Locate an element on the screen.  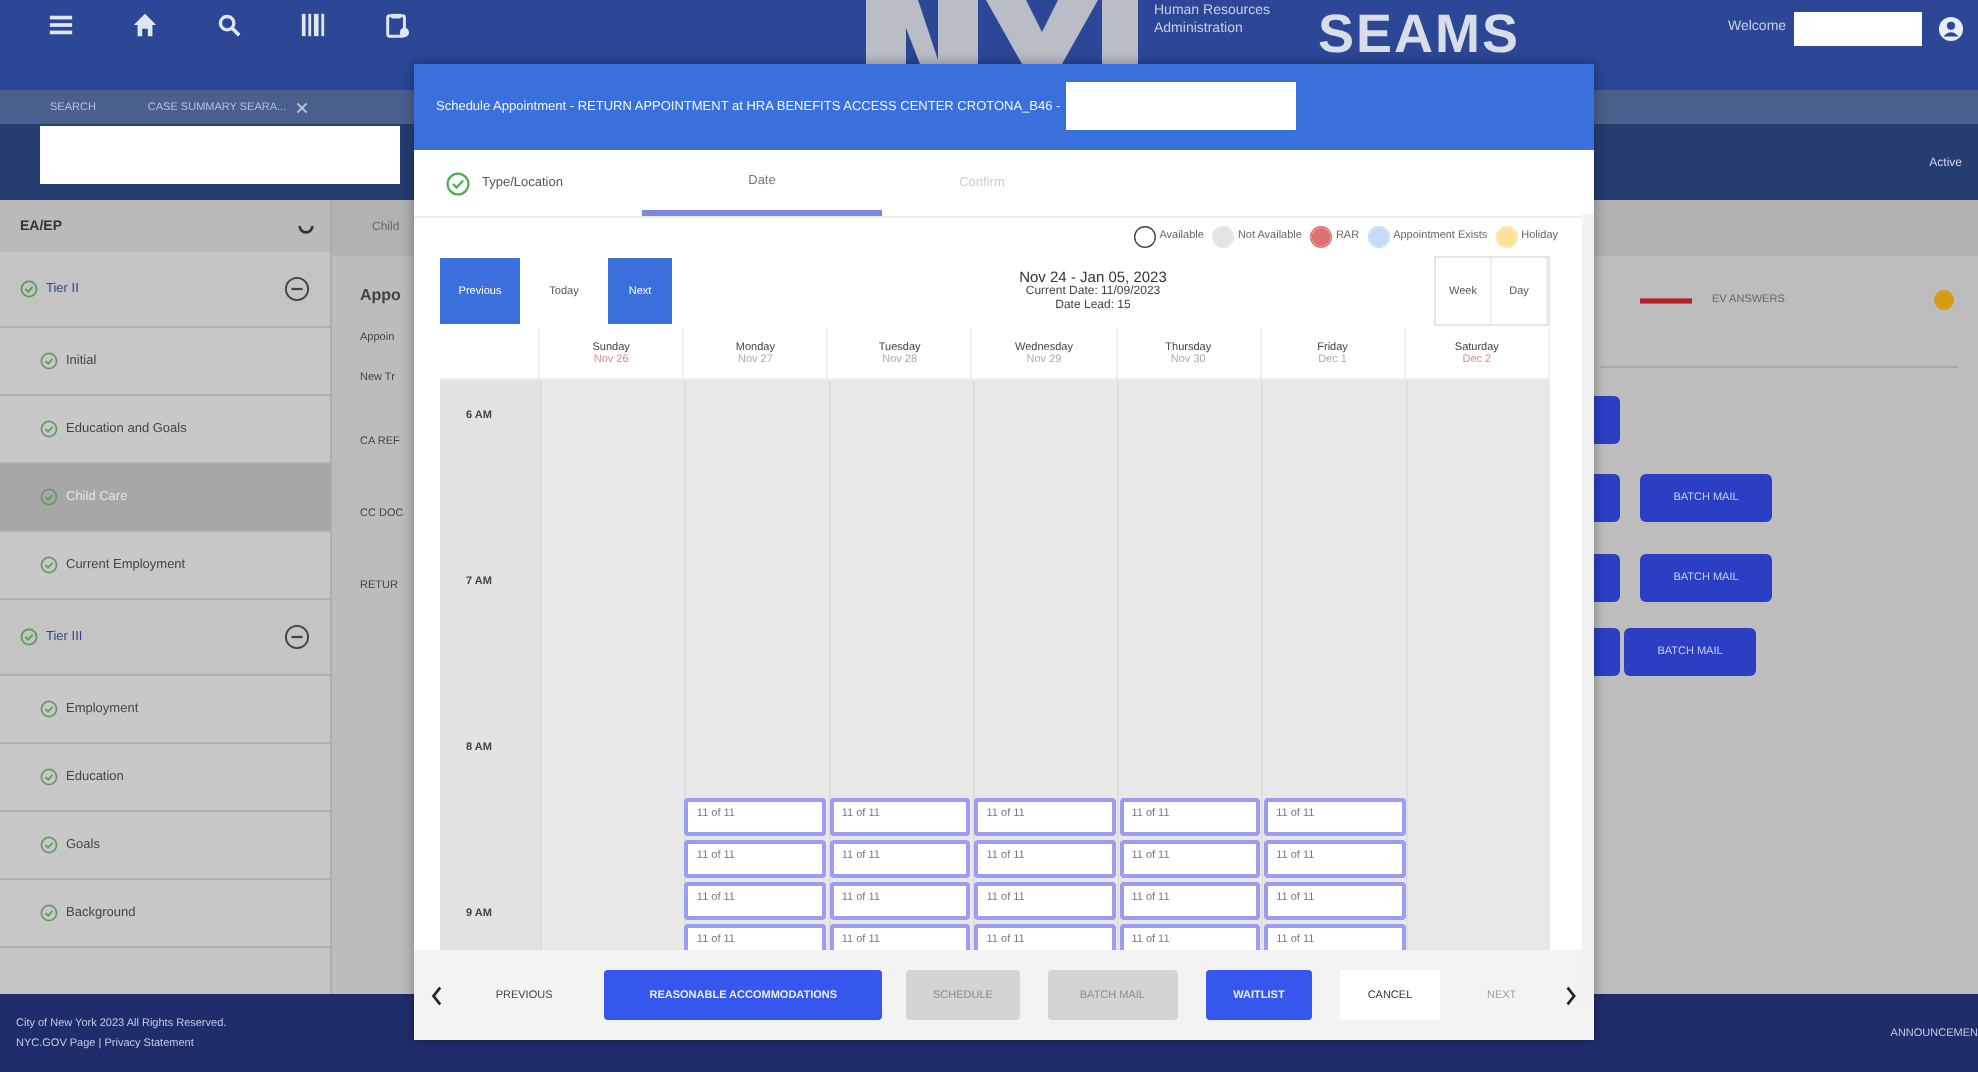
clipboard-icon is located at coordinates (397, 25).